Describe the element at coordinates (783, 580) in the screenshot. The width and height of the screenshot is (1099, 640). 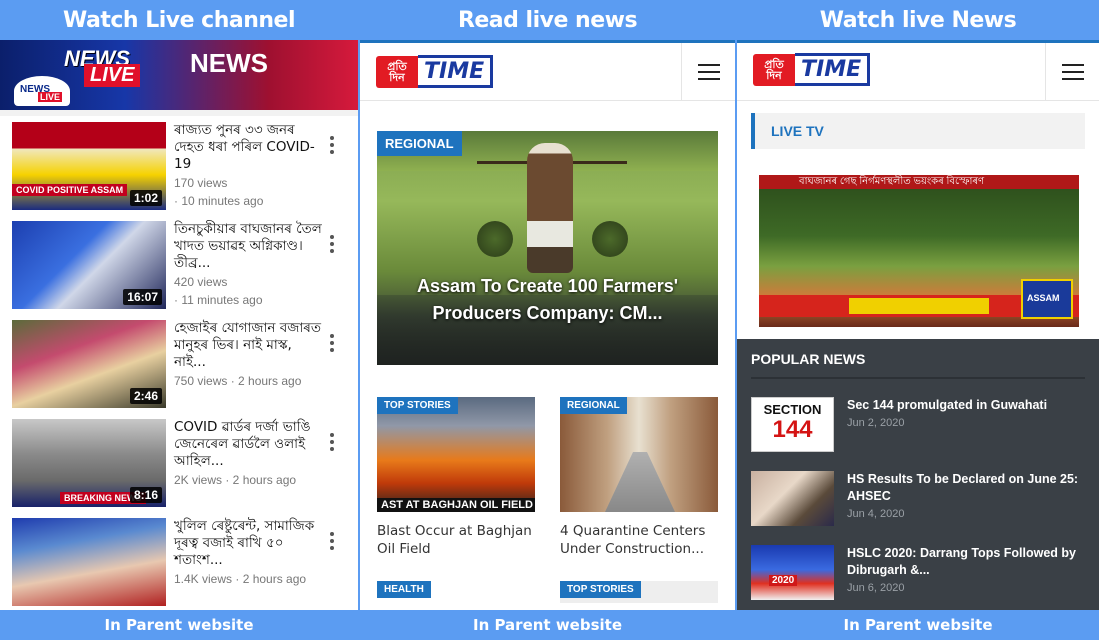
I see `popular-news-thumbnail-text: 2020` at that location.